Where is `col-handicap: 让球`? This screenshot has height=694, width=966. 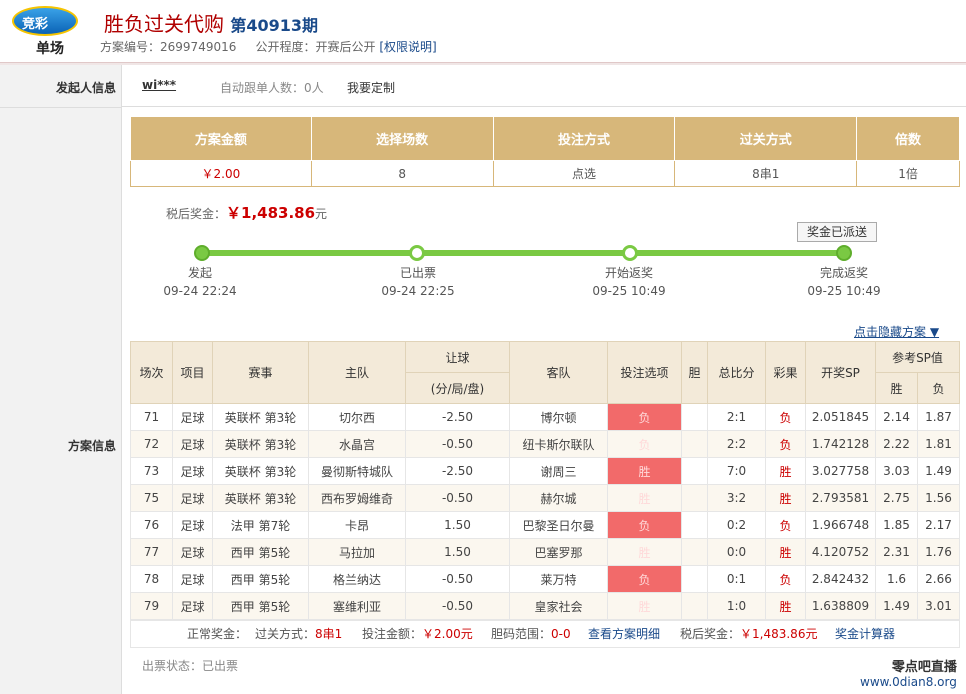
col-handicap: 让球 is located at coordinates (457, 357).